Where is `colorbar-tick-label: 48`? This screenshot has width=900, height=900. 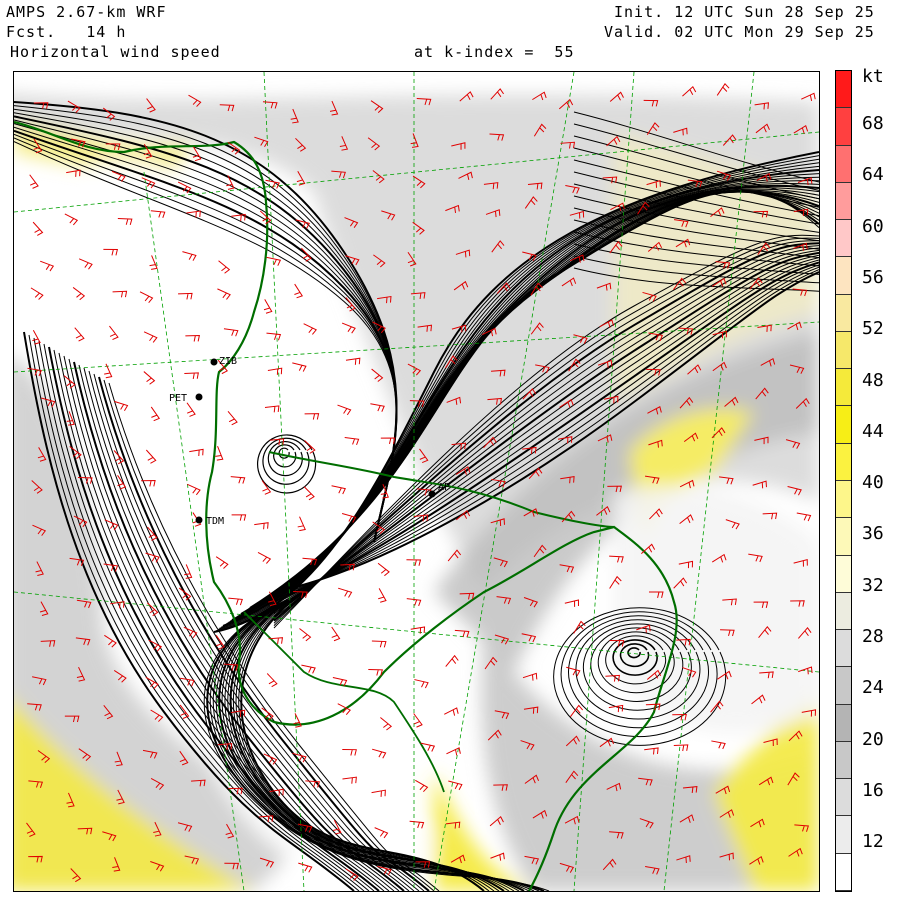
colorbar-tick-label: 48 is located at coordinates (873, 380).